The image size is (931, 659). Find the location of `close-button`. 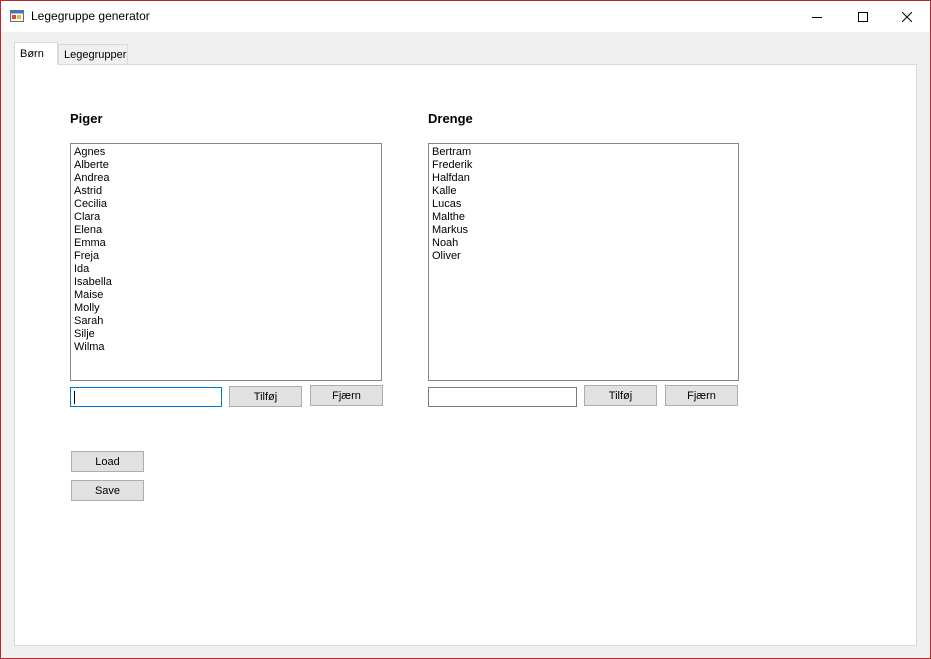

close-button is located at coordinates (907, 16).